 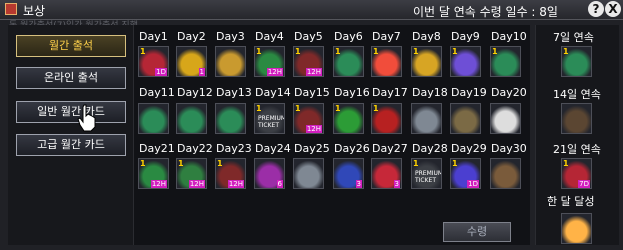 I want to click on reward-slot-exp-potion: 1 12H, so click(x=191, y=173).